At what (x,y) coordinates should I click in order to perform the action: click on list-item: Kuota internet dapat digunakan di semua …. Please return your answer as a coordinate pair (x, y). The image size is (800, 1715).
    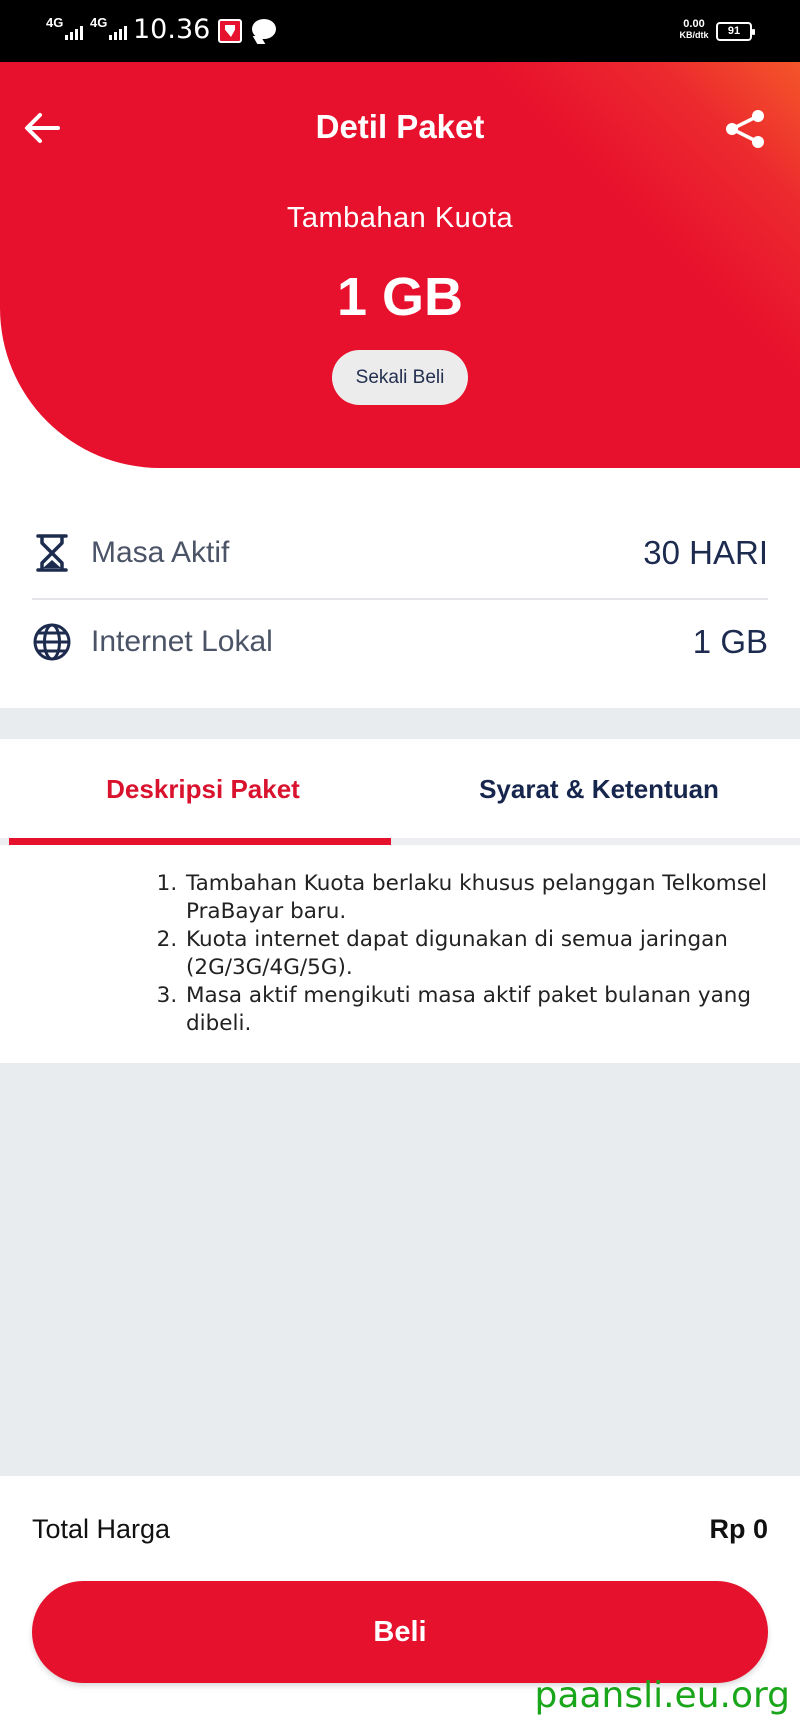
    Looking at the image, I should click on (484, 954).